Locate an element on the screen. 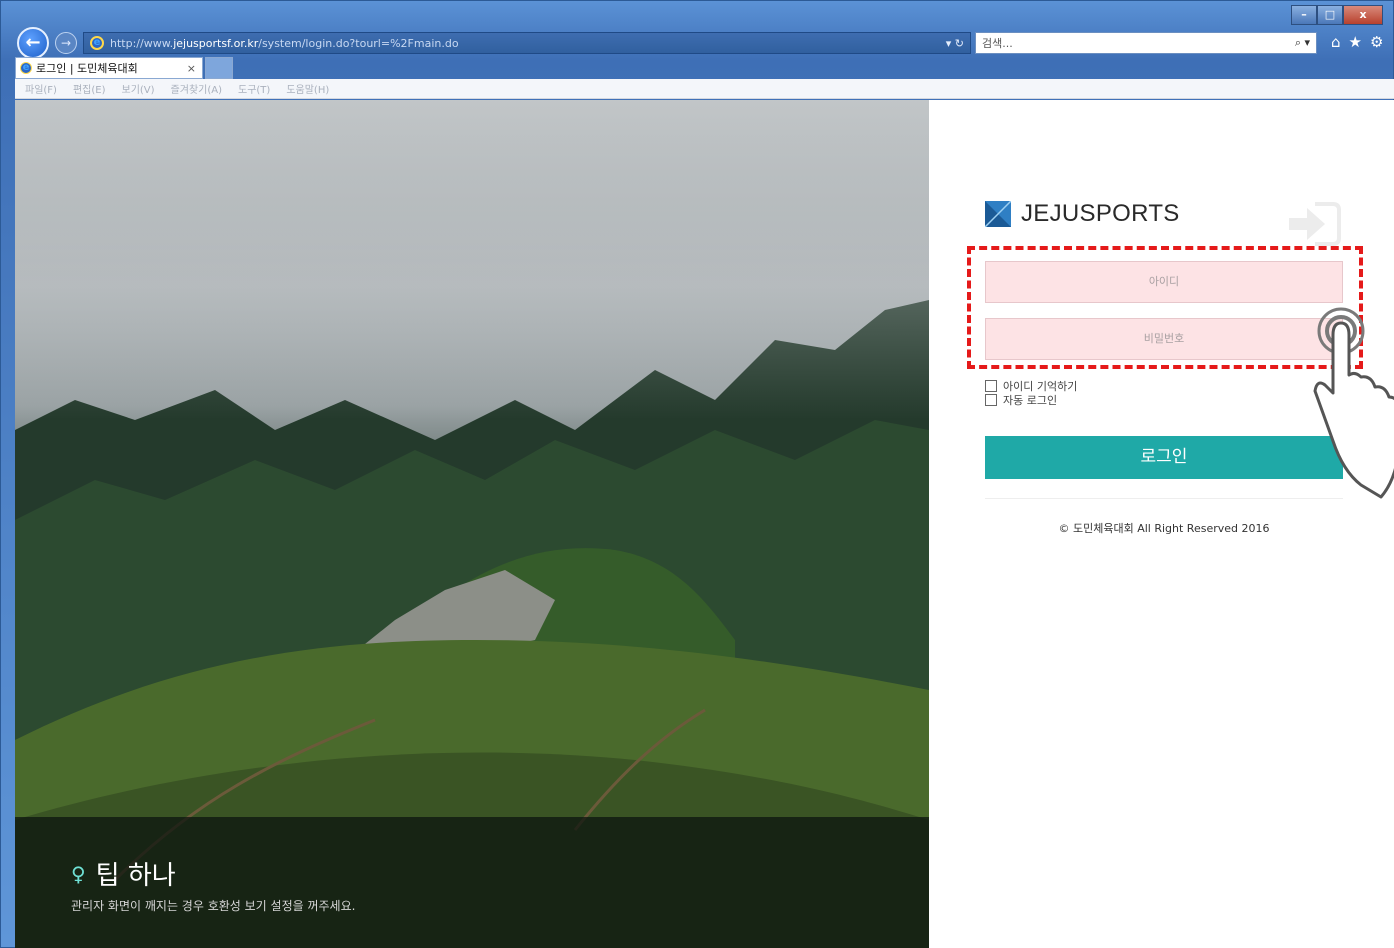 The width and height of the screenshot is (1394, 948). maximize-button: □ is located at coordinates (1330, 15).